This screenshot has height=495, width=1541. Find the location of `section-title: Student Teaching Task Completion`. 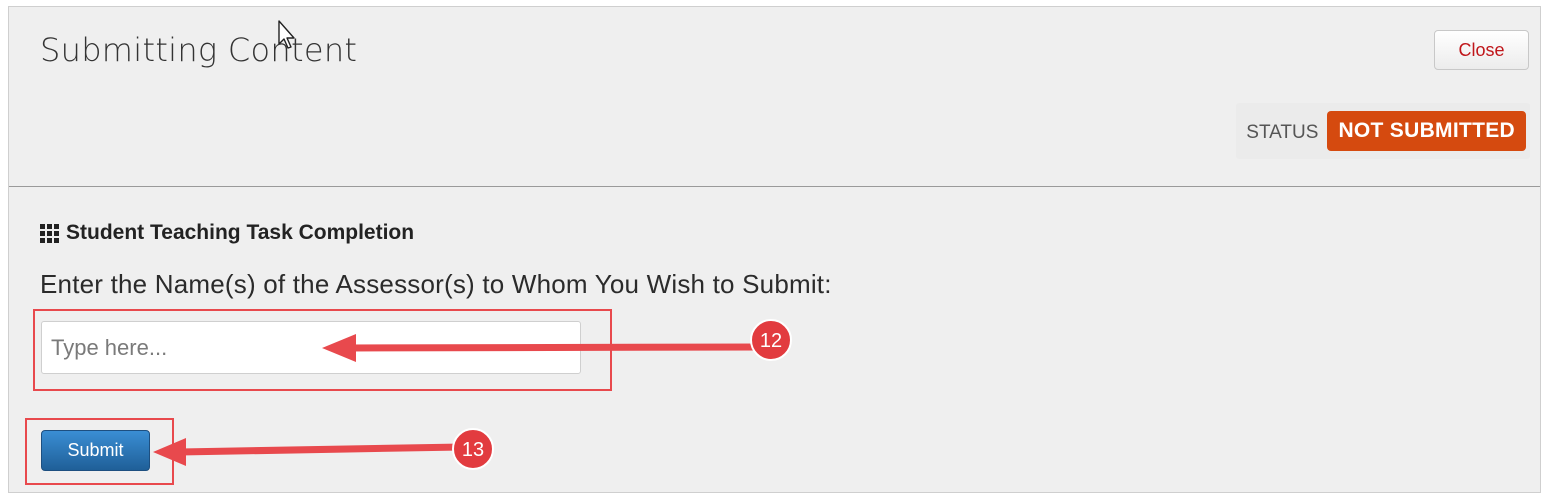

section-title: Student Teaching Task Completion is located at coordinates (240, 232).